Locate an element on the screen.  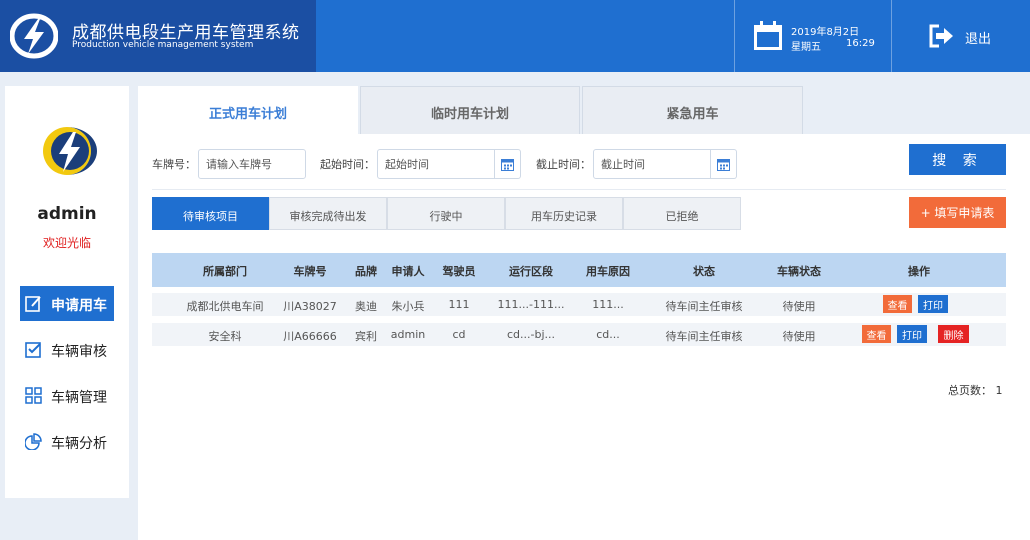
tab-temporary-plan: 临时用车计划 is located at coordinates (470, 110).